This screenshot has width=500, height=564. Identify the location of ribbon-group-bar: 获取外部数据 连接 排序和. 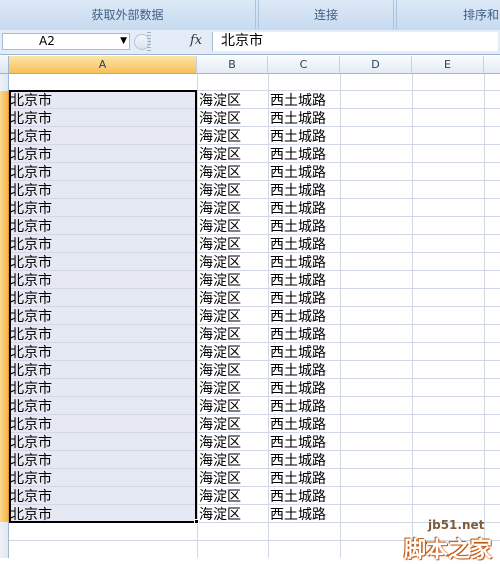
(250, 15).